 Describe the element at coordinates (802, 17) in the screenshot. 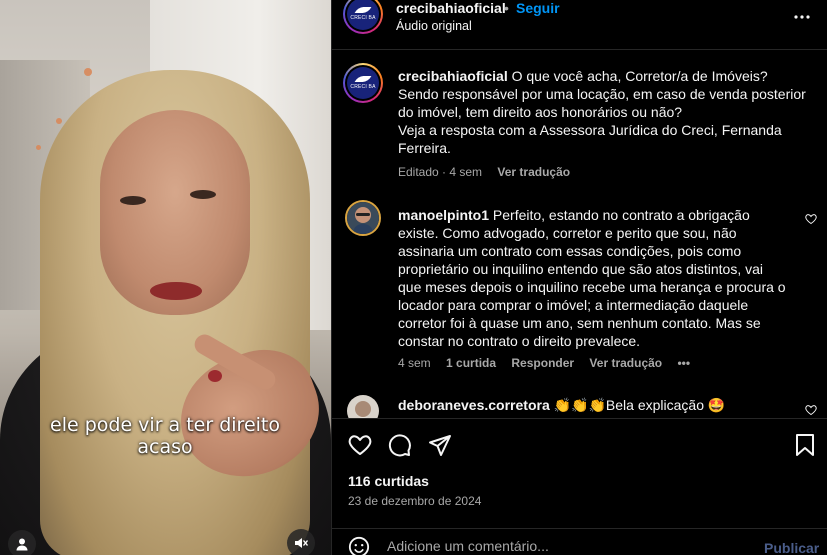

I see `more-horizontal-icon` at that location.